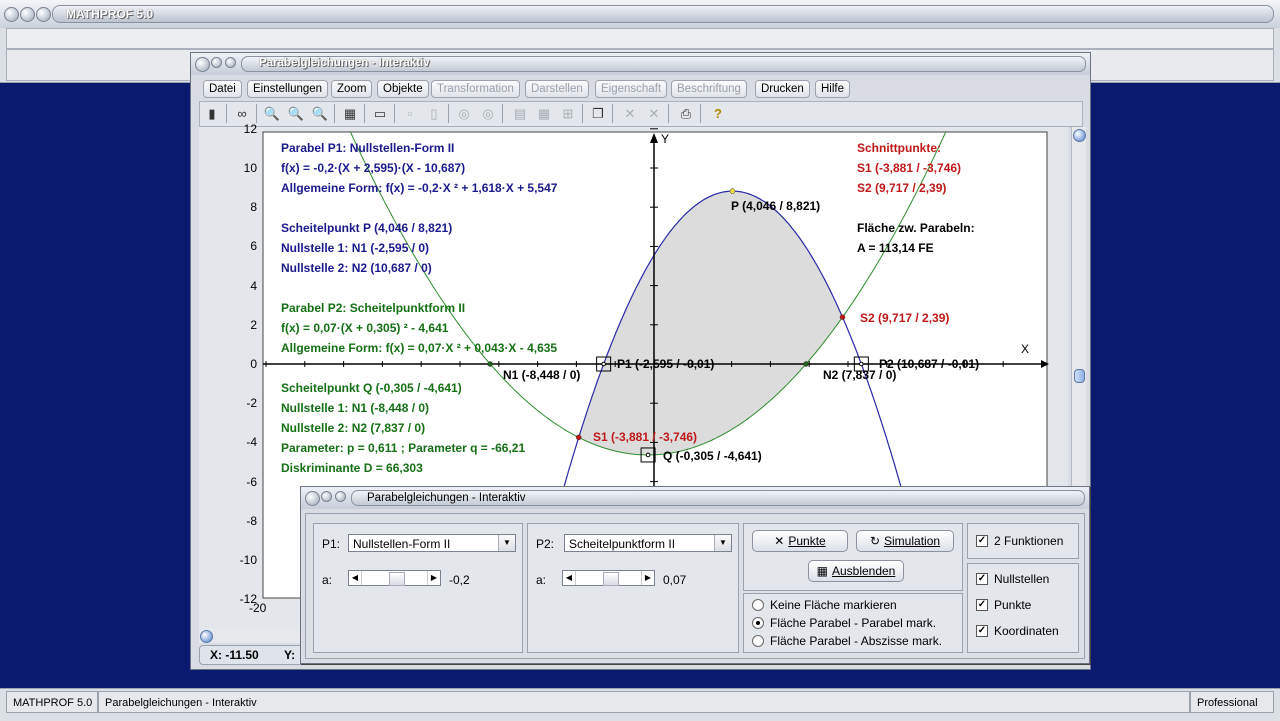 This screenshot has width=1280, height=721. Describe the element at coordinates (648, 455) in the screenshot. I see `vertex-q-marker-dot` at that location.